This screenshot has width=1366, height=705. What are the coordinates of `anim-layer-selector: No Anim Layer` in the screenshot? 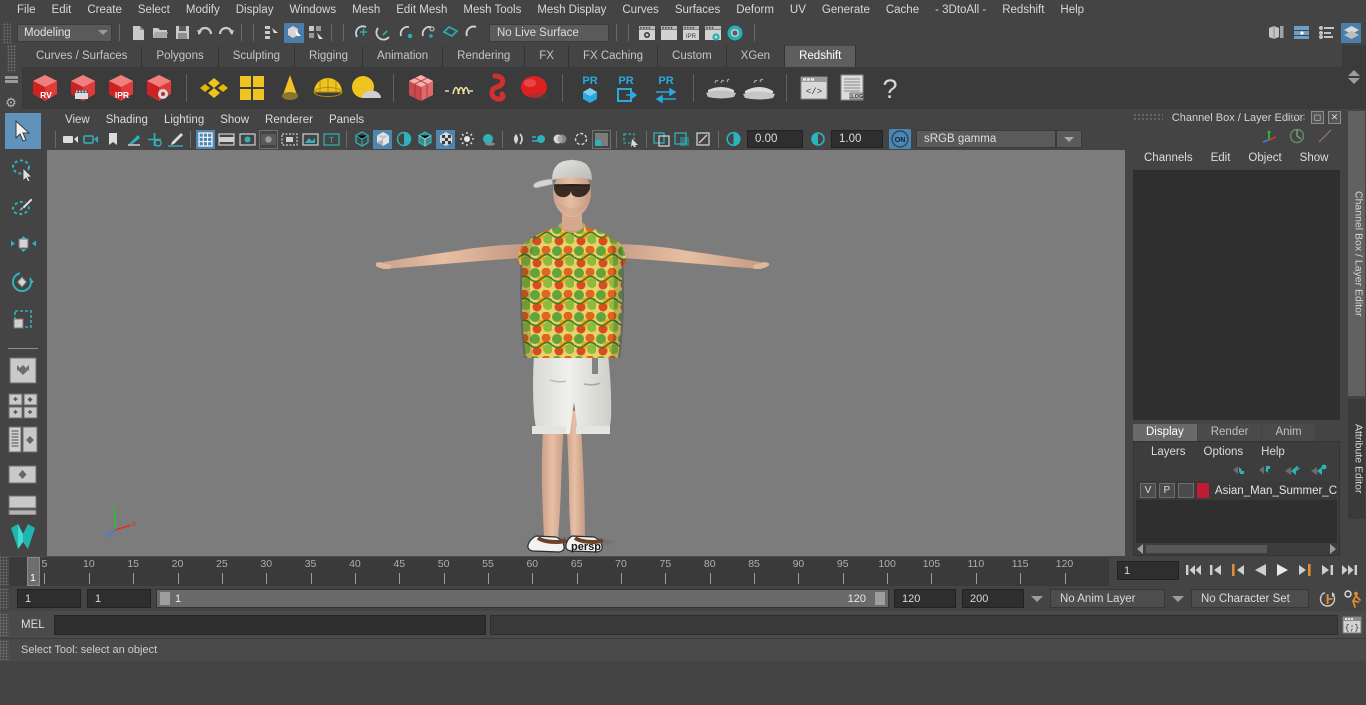 It's located at (1107, 598).